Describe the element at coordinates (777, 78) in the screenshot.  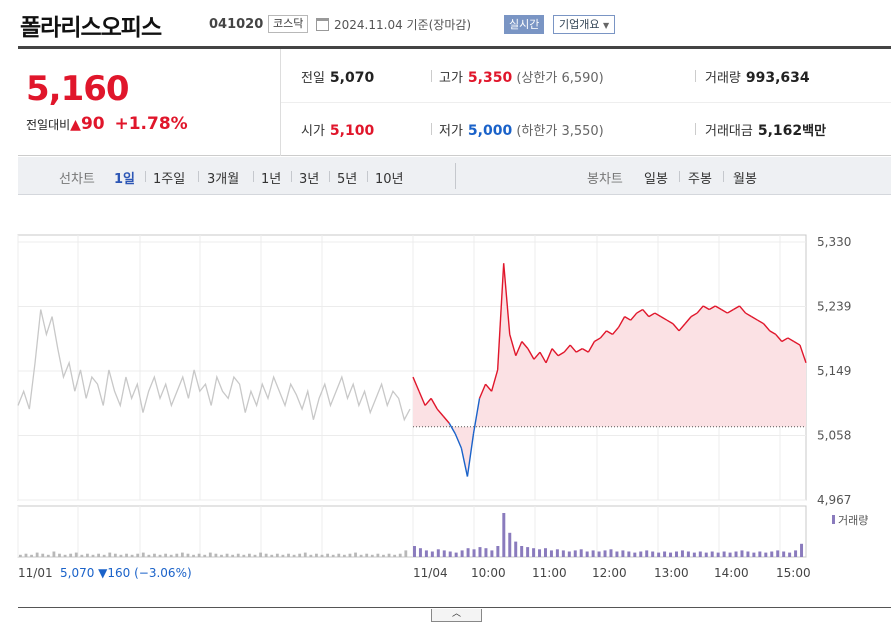
I see `volume-value: 993,634` at that location.